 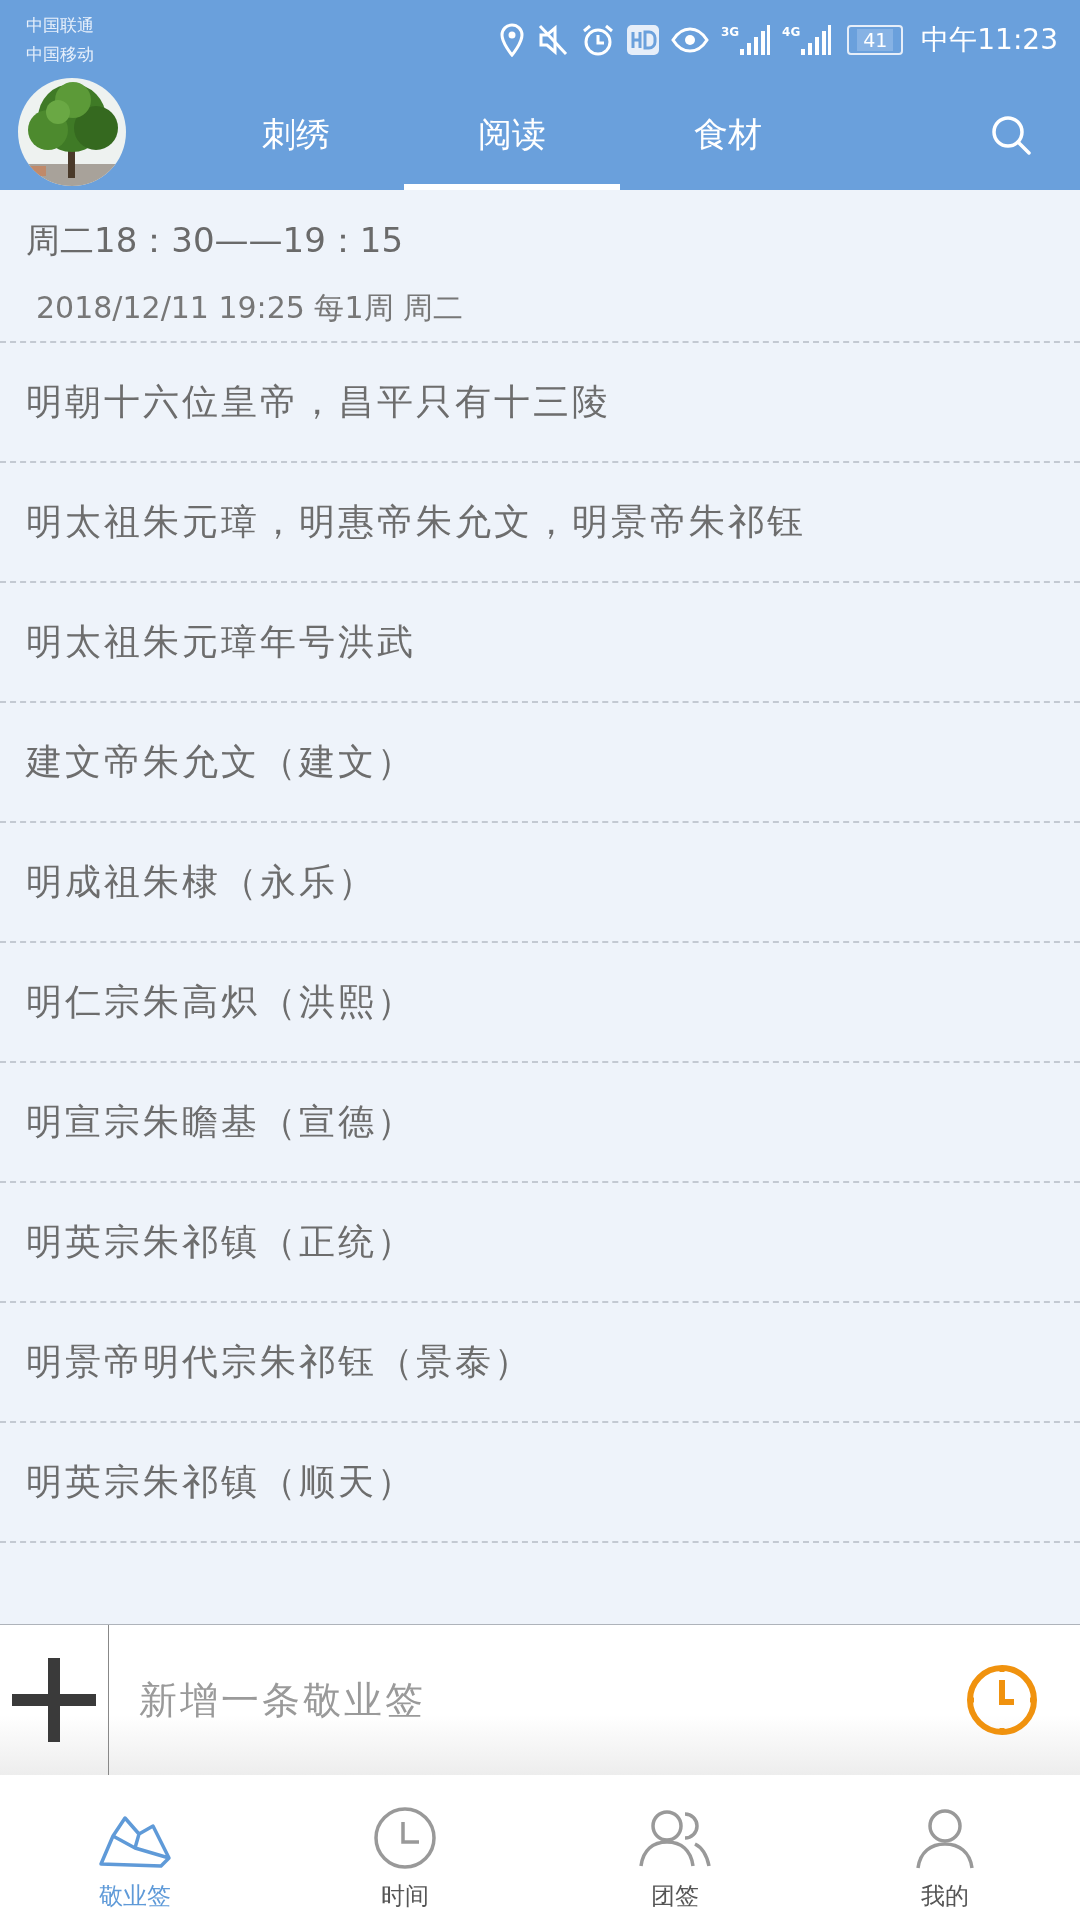 What do you see at coordinates (552, 40) in the screenshot?
I see `mute-icon` at bounding box center [552, 40].